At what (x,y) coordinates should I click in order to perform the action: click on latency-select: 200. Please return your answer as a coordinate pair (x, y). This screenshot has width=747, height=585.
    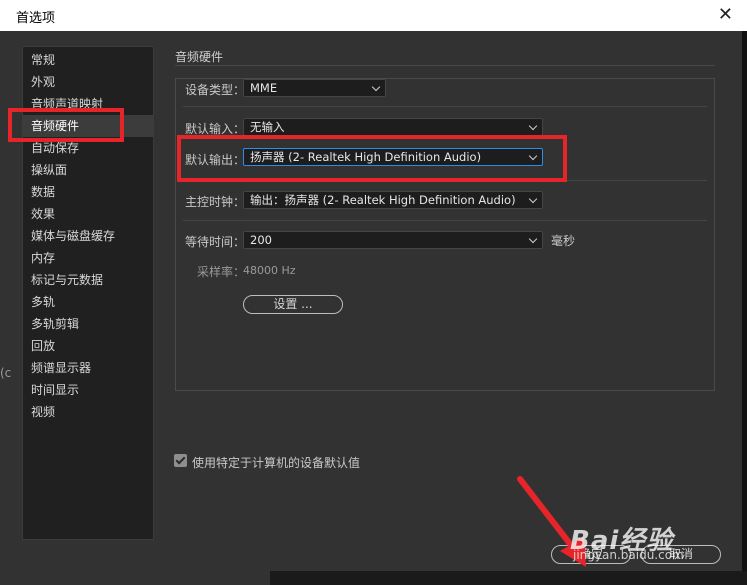
    Looking at the image, I should click on (393, 240).